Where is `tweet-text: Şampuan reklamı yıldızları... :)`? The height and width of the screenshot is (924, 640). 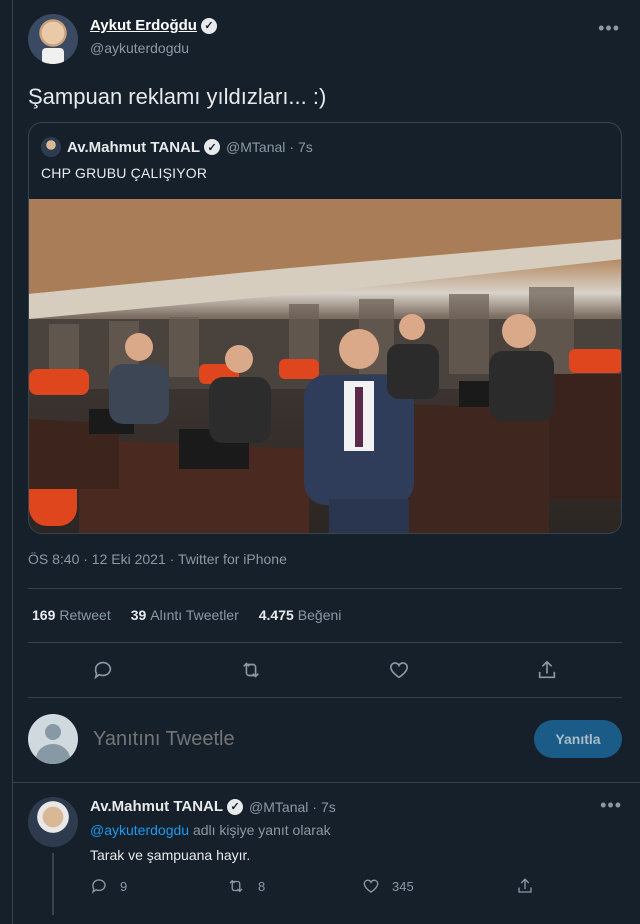 tweet-text: Şampuan reklamı yıldızları... :) is located at coordinates (177, 96).